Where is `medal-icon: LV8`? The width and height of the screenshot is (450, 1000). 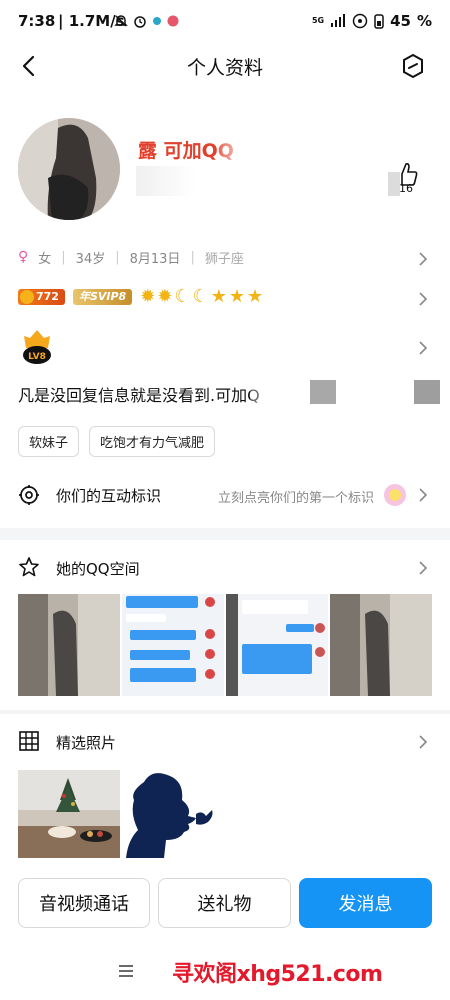
medal-icon: LV8 is located at coordinates (37, 347).